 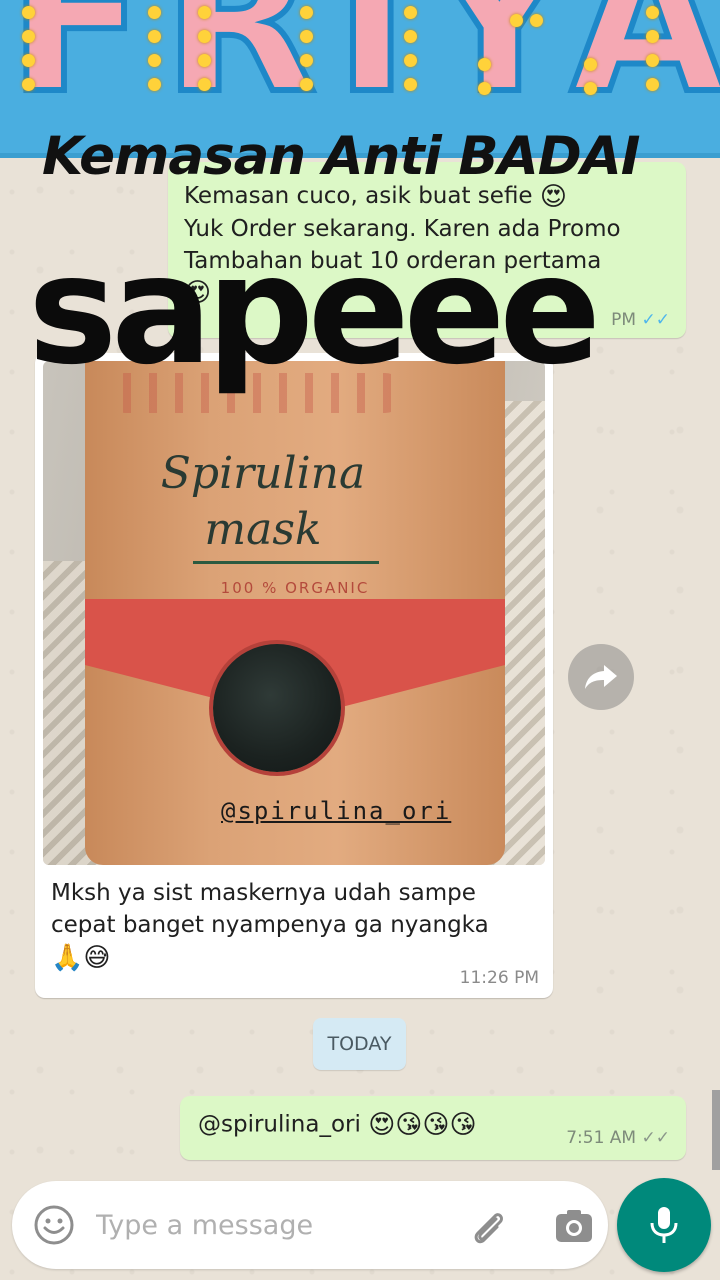 I want to click on forward-arrow-icon, so click(x=601, y=677).